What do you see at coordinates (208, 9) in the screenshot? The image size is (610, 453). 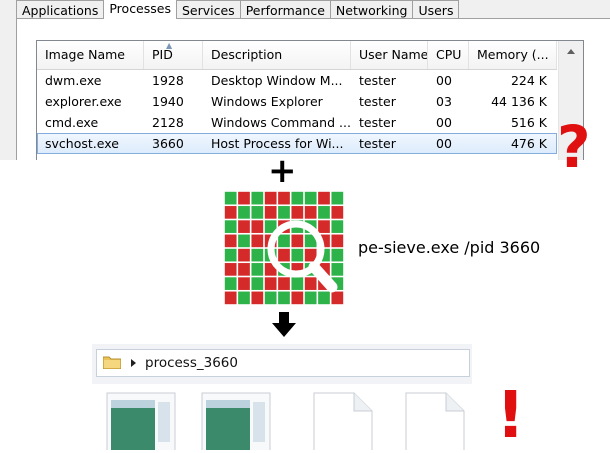 I see `tab-services: Services` at bounding box center [208, 9].